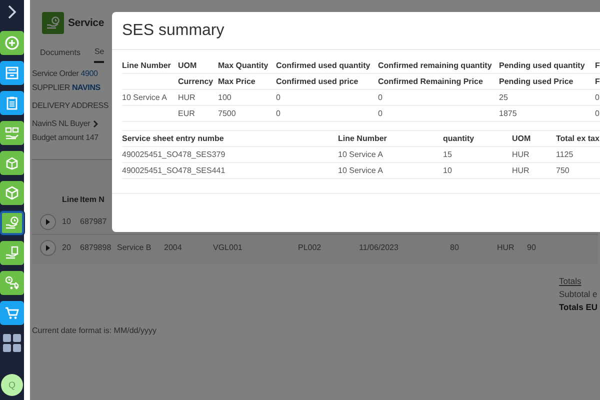  I want to click on column-header: Item N, so click(93, 199).